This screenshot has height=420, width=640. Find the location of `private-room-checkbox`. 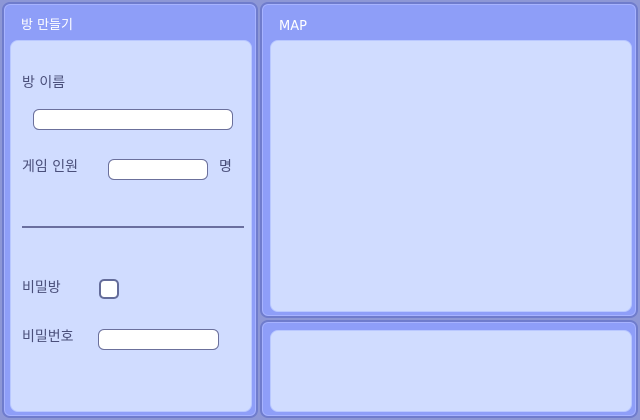

private-room-checkbox is located at coordinates (109, 289).